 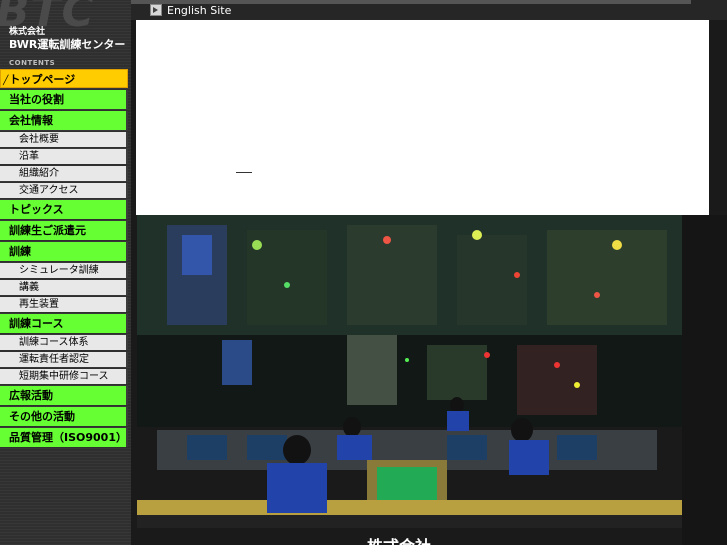 What do you see at coordinates (54, 342) in the screenshot?
I see `sidebar-item-label: 訓練コース体系` at bounding box center [54, 342].